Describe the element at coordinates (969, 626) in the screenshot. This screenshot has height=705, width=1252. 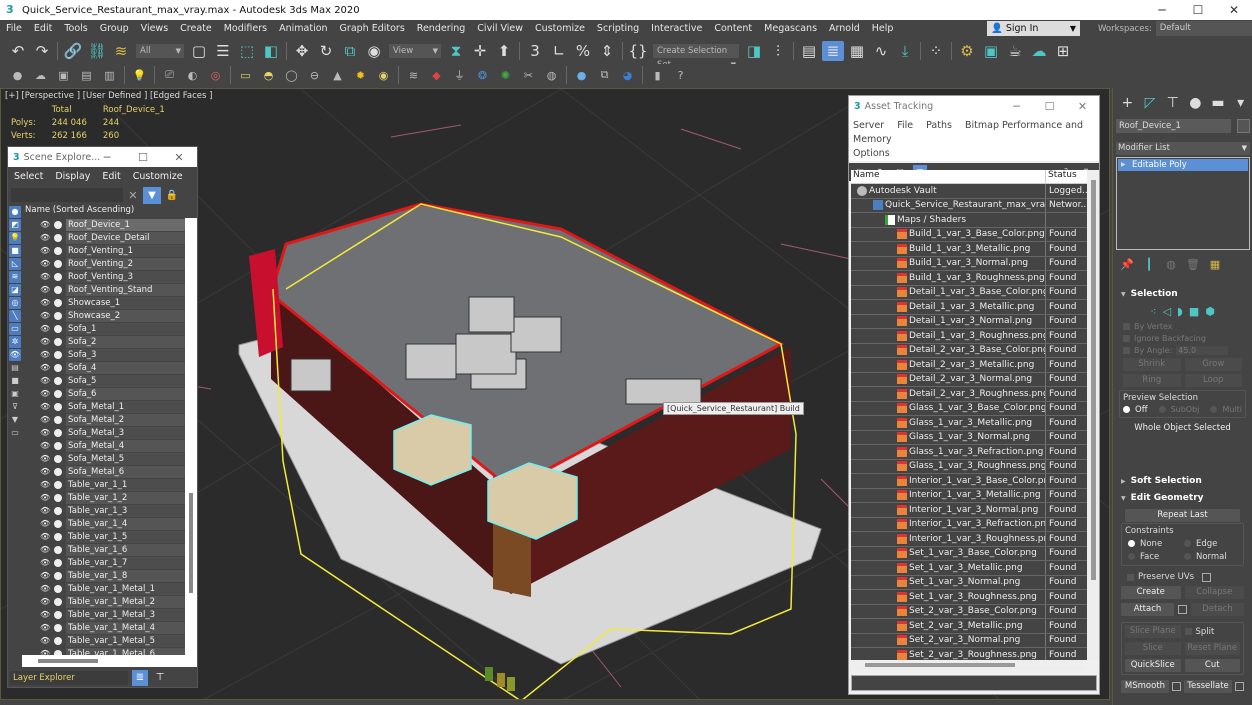
I see `asset-row: Set_2_var_3_Metallic.png Found` at that location.